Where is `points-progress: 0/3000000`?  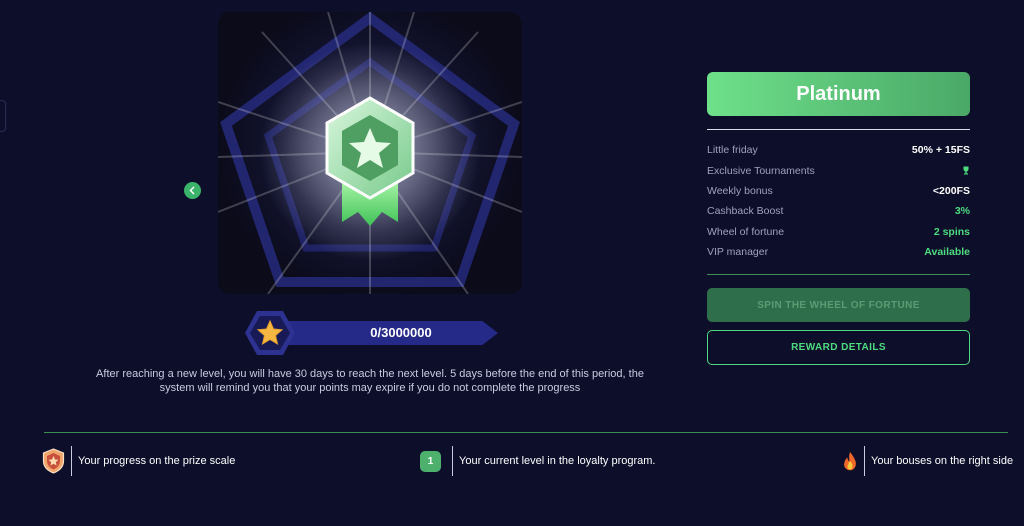
points-progress: 0/3000000 is located at coordinates (379, 333).